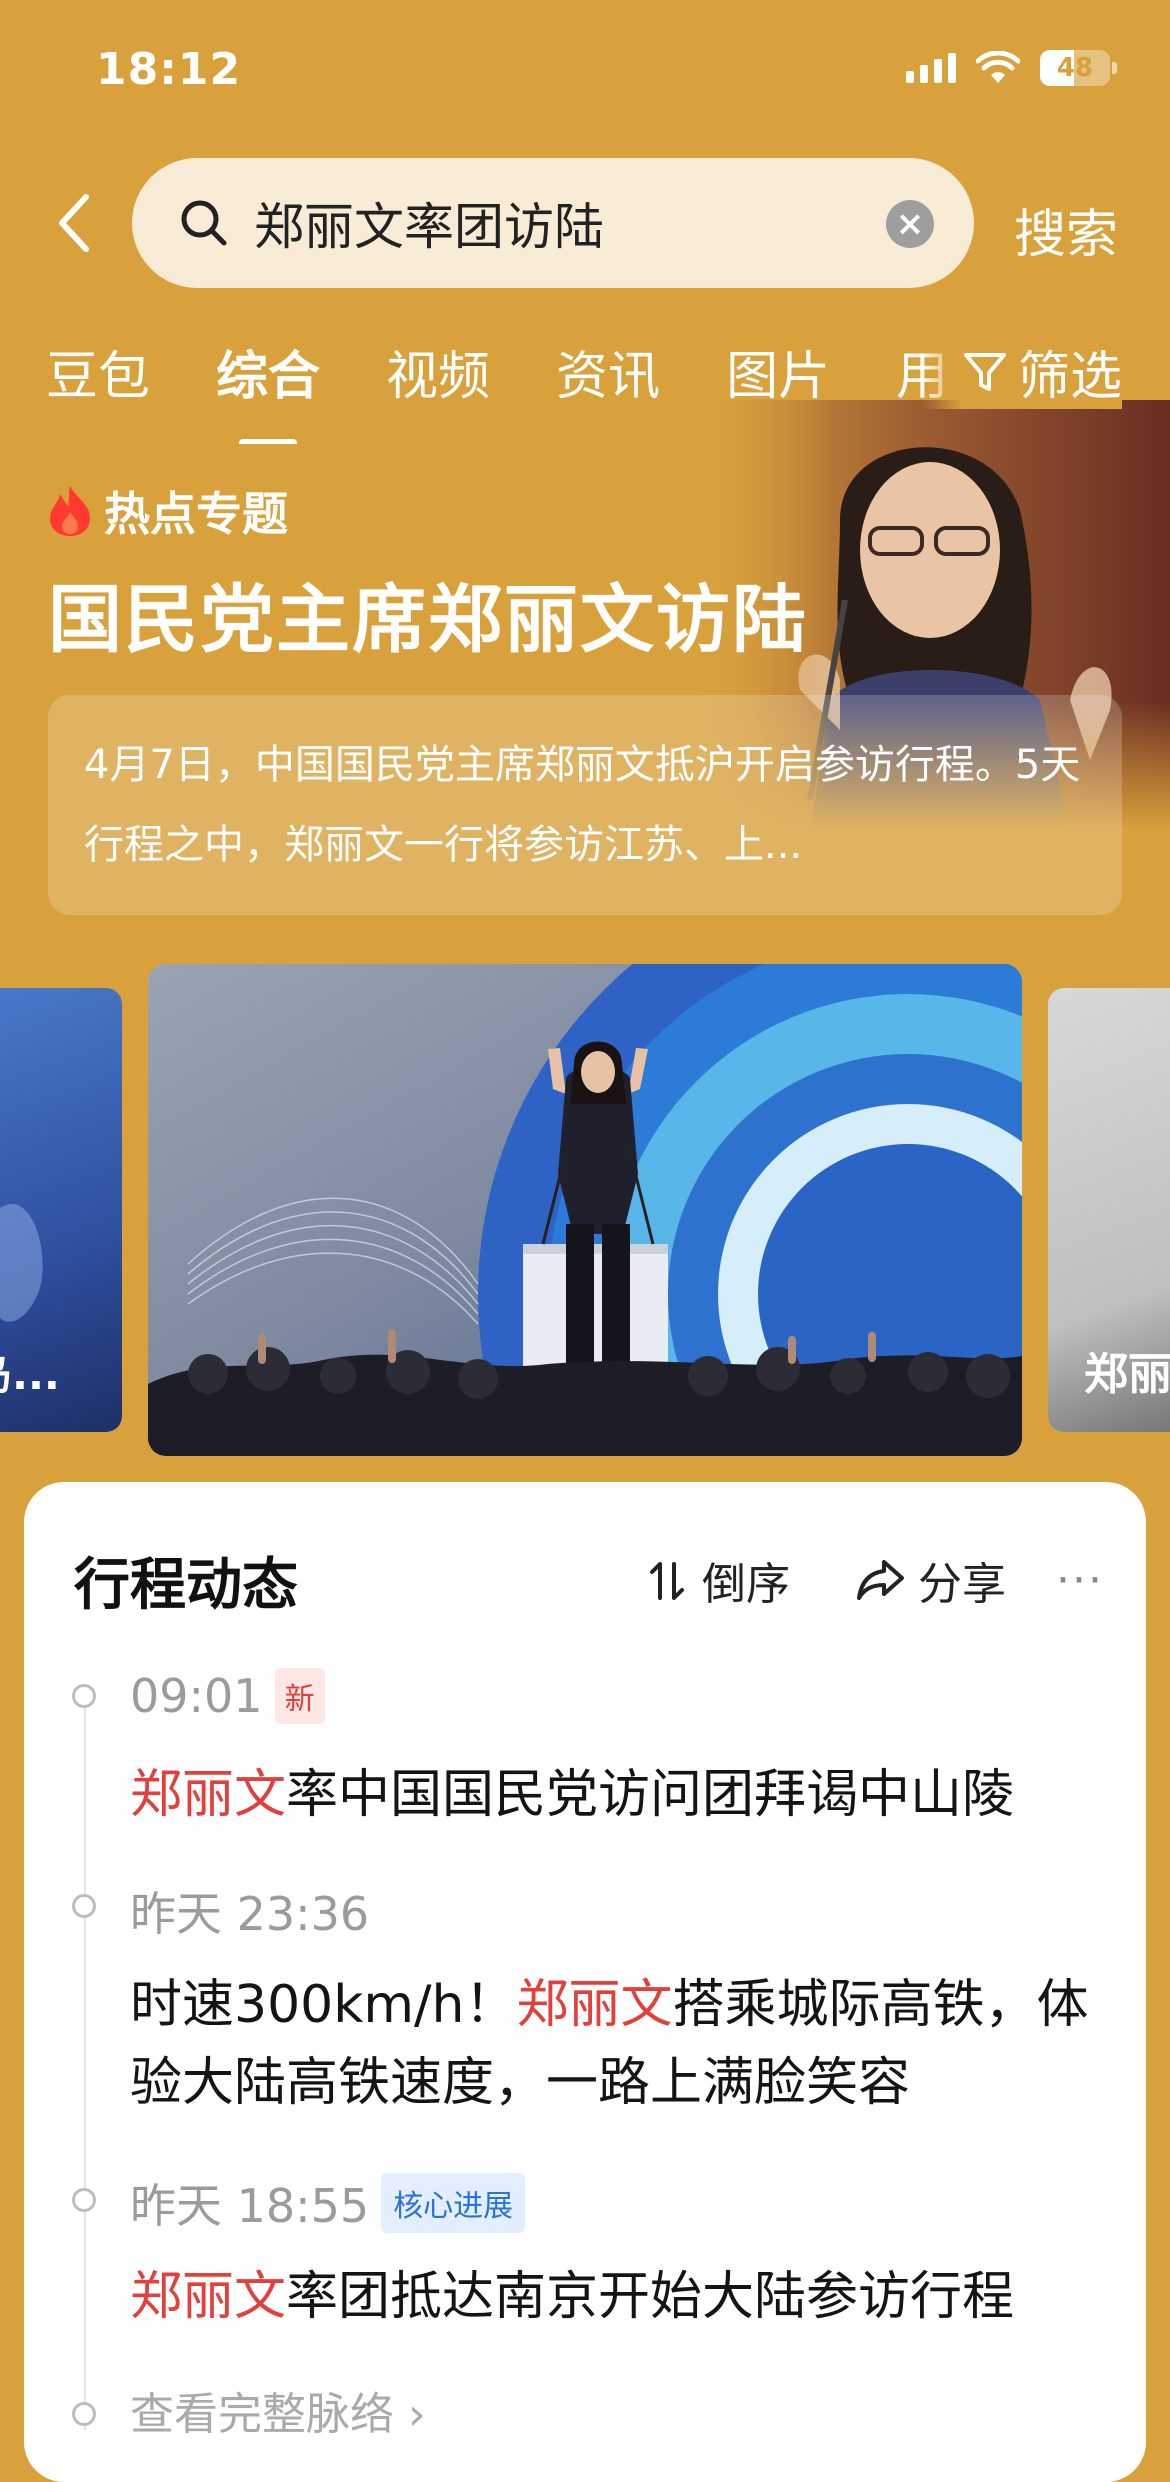 The image size is (1170, 2482). I want to click on search-icon, so click(204, 223).